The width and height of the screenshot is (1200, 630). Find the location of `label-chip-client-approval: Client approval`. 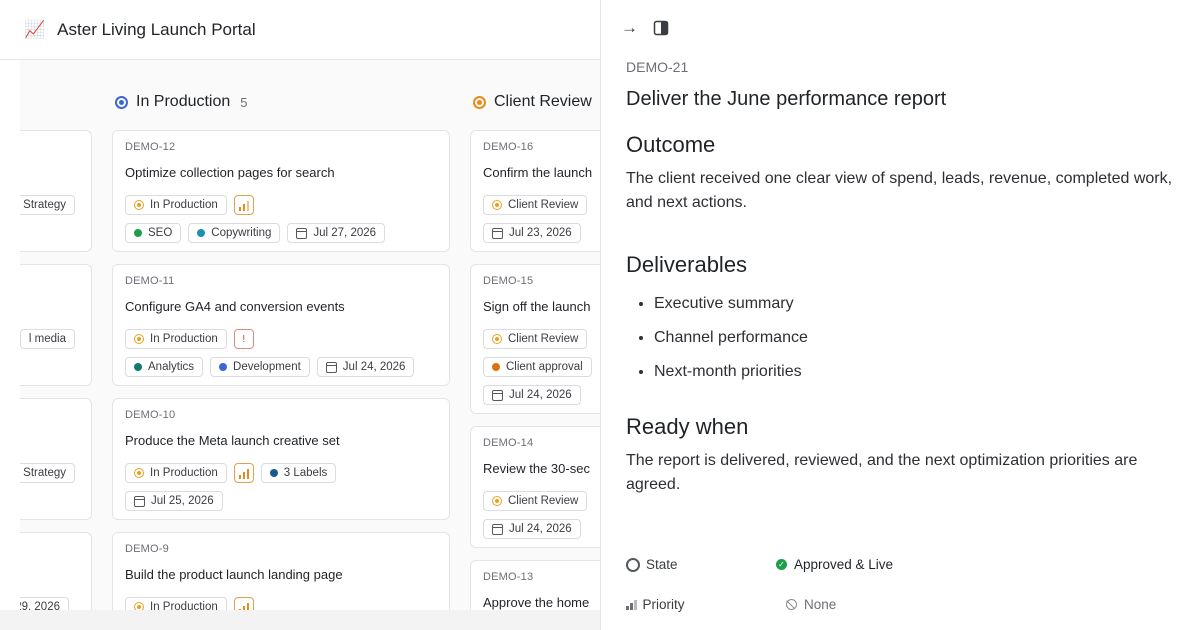

label-chip-client-approval: Client approval is located at coordinates (537, 367).